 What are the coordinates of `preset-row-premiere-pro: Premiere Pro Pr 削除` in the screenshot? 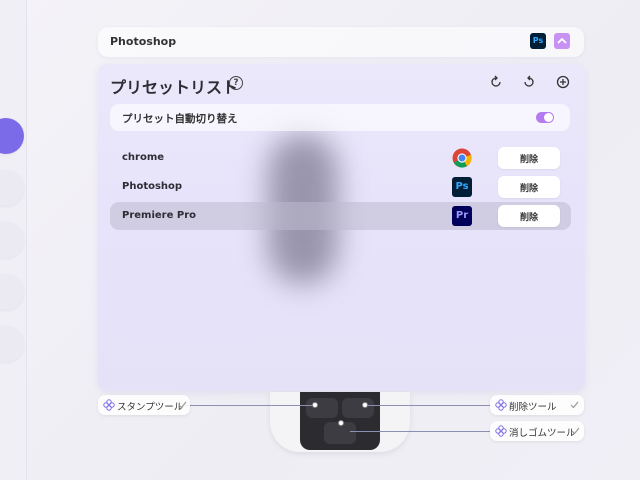 It's located at (340, 216).